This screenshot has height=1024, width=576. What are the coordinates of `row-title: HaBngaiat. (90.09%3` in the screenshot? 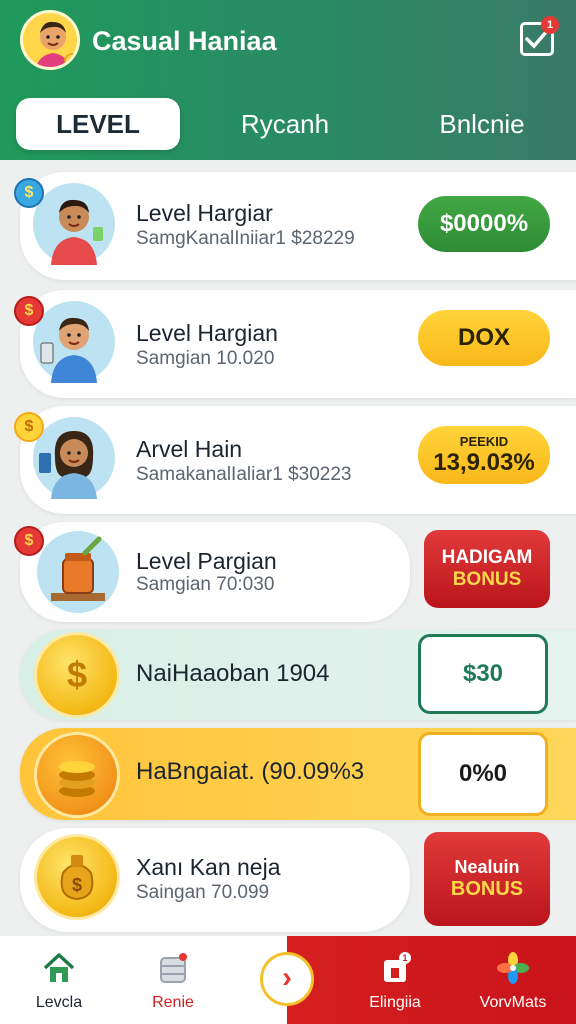 It's located at (250, 771).